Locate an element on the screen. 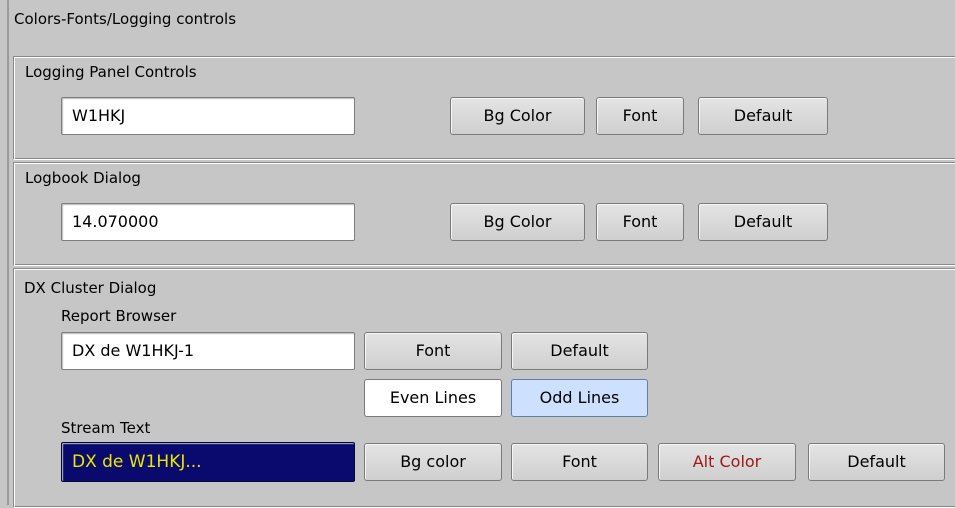 The width and height of the screenshot is (955, 508). logbook-dialog-title: Logbook Dialog is located at coordinates (83, 178).